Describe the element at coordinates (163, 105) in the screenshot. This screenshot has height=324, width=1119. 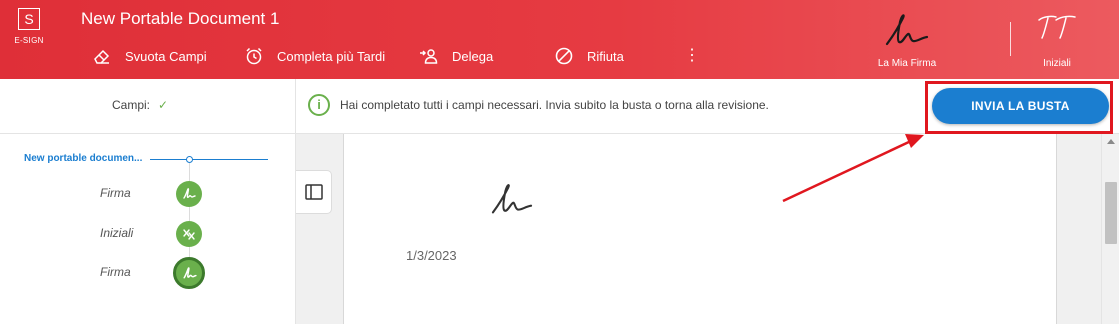
I see `check-icon: ✓` at that location.